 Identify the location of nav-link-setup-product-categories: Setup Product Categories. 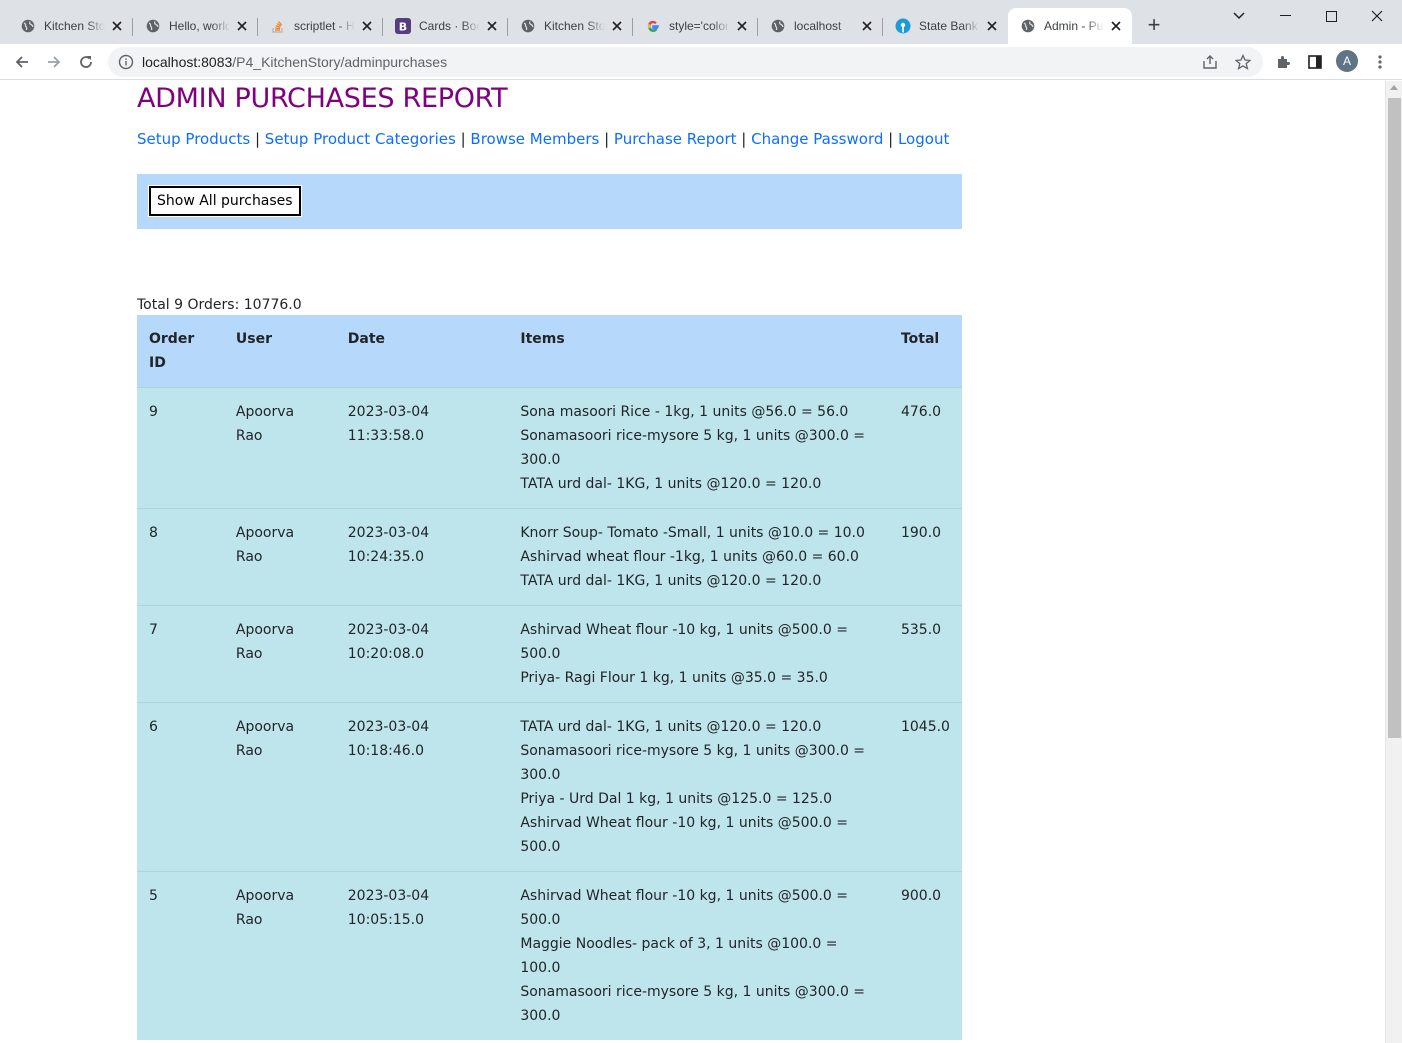
(360, 139).